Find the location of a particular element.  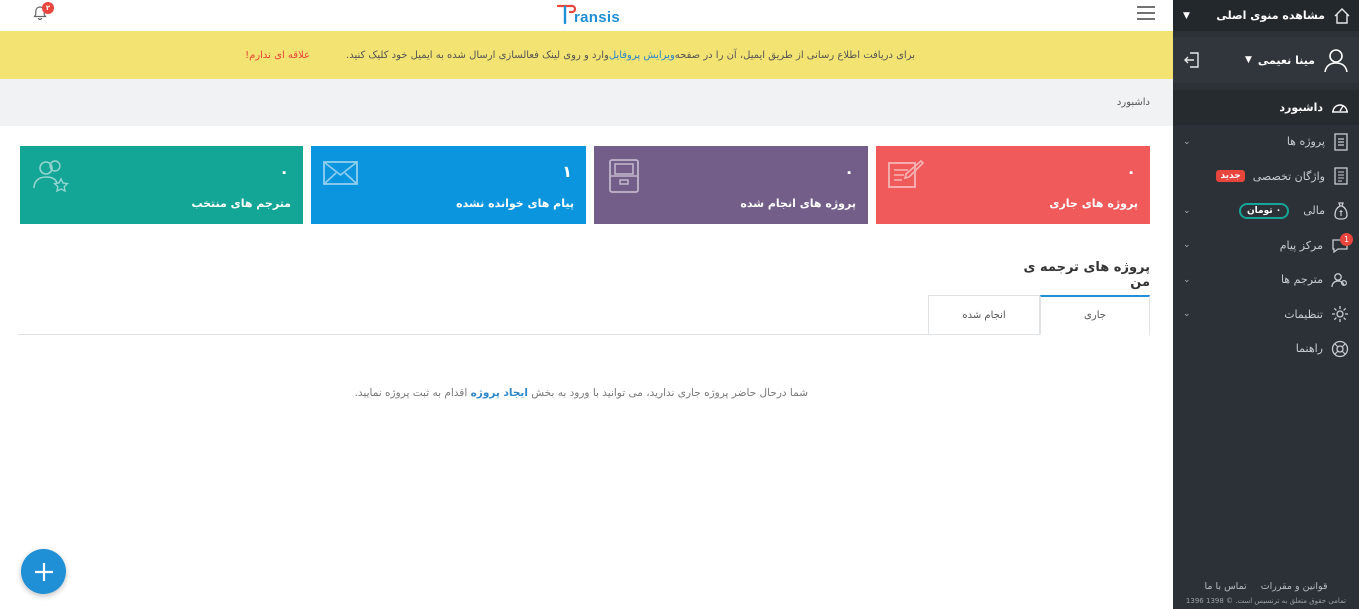

create-project-link: ایجاد پروژه is located at coordinates (499, 393).